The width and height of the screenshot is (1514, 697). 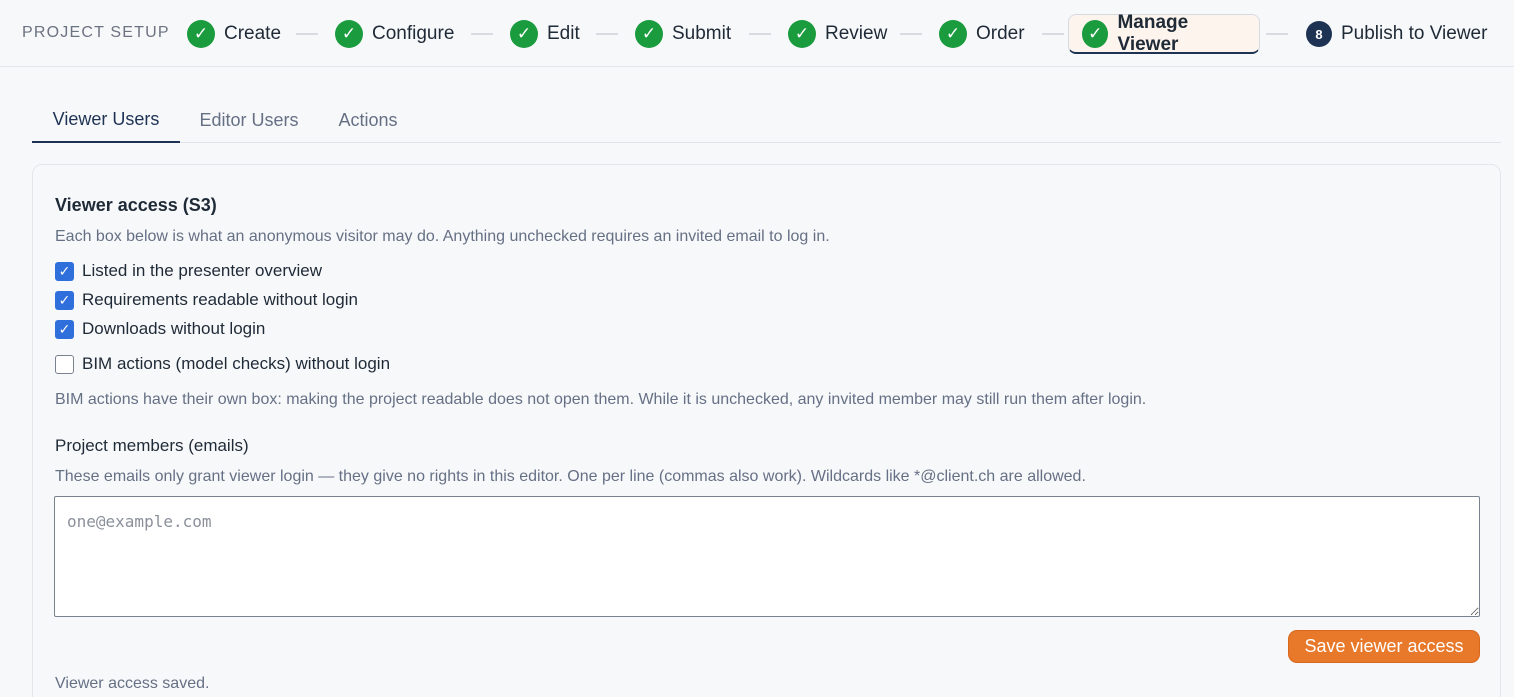 What do you see at coordinates (368, 120) in the screenshot?
I see `tab-actions: Actions` at bounding box center [368, 120].